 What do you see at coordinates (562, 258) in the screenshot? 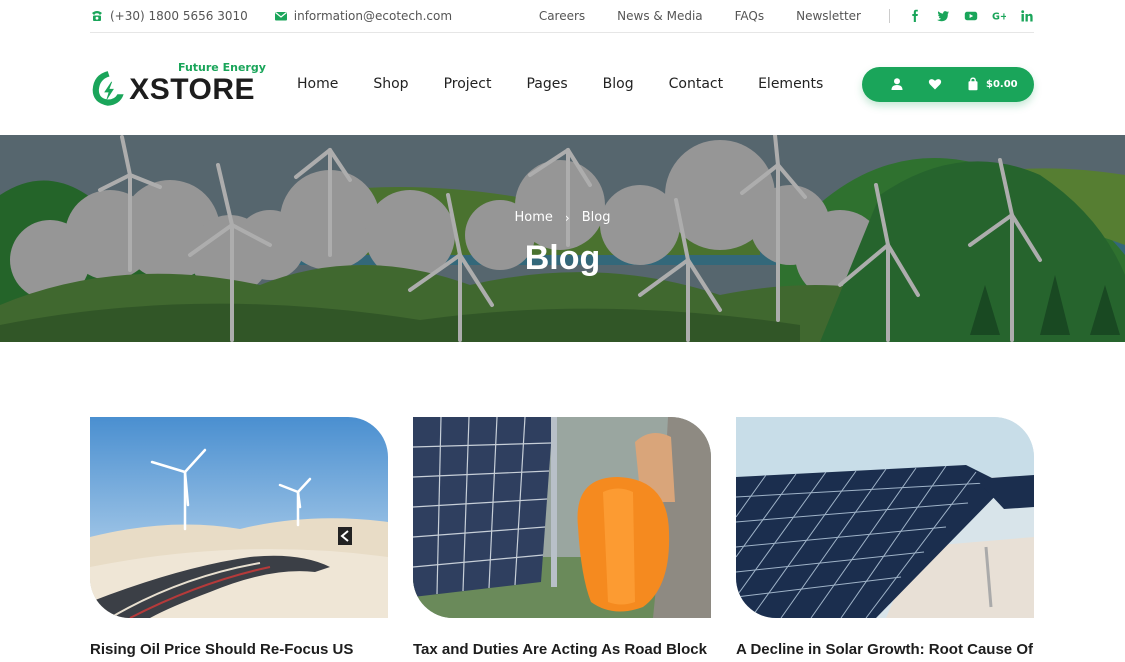
I see `page-title: Blog` at bounding box center [562, 258].